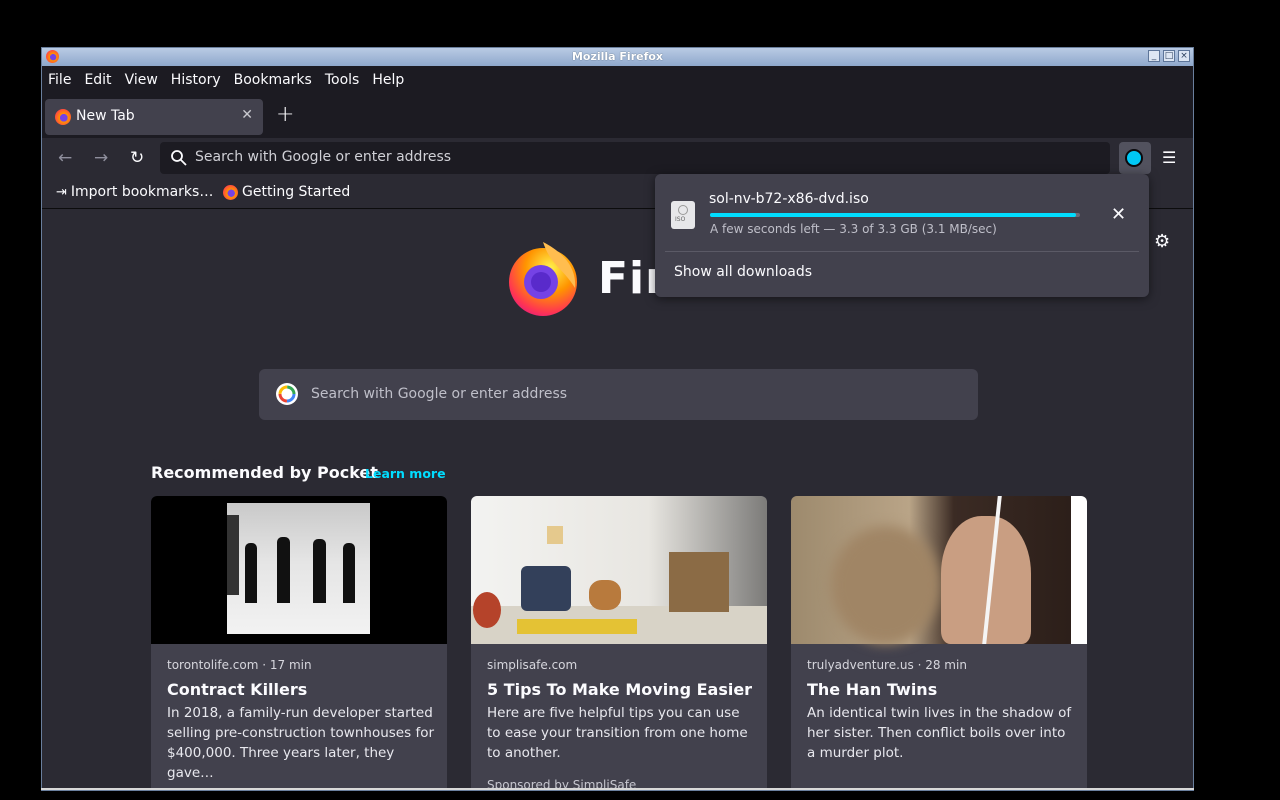 The height and width of the screenshot is (800, 1280). I want to click on menu-history: History, so click(196, 80).